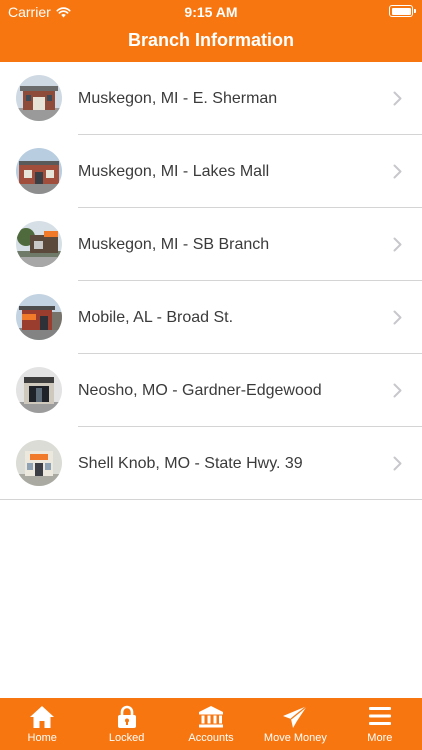 Image resolution: width=422 pixels, height=750 pixels. What do you see at coordinates (295, 716) in the screenshot?
I see `paper-plane-icon` at bounding box center [295, 716].